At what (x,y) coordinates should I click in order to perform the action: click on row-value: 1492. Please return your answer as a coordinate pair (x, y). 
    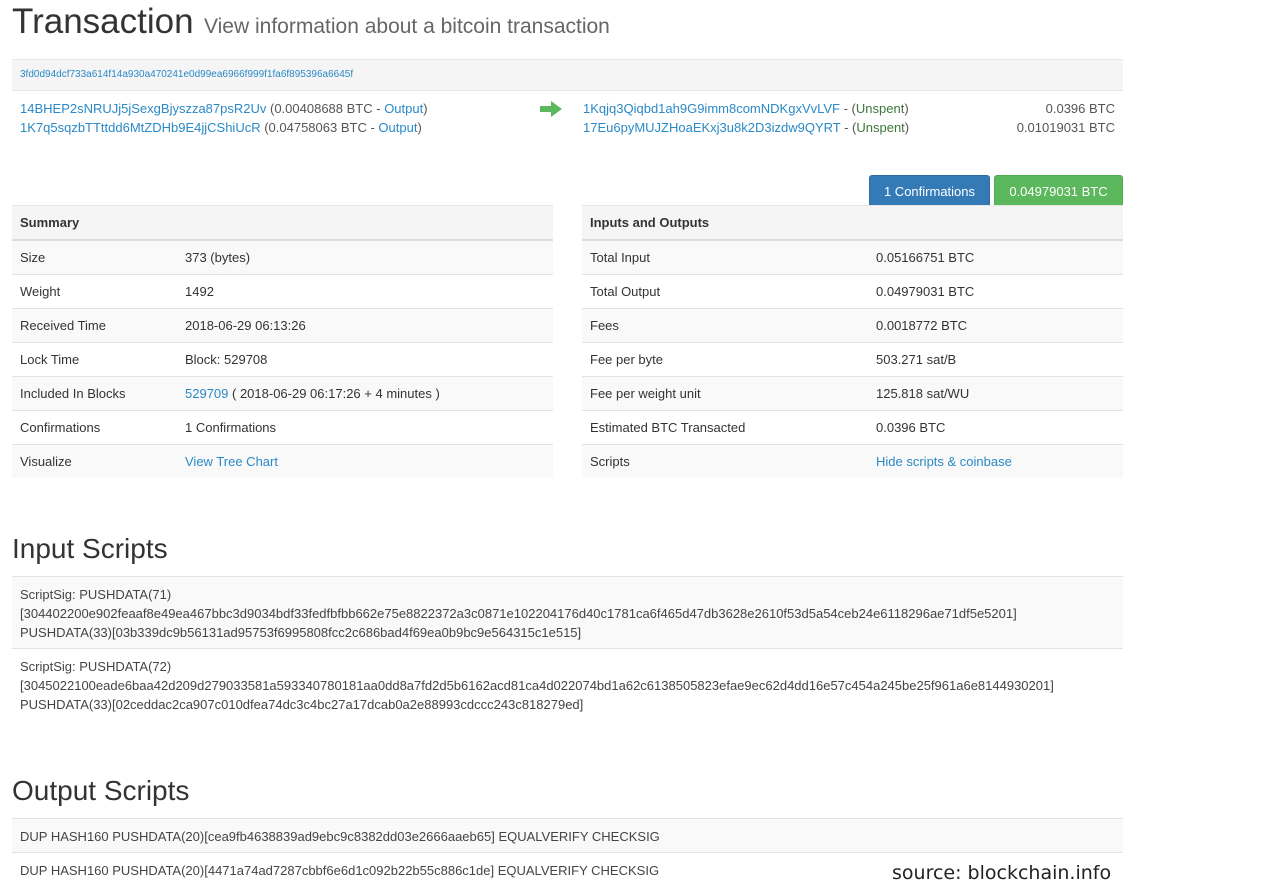
    Looking at the image, I should click on (365, 291).